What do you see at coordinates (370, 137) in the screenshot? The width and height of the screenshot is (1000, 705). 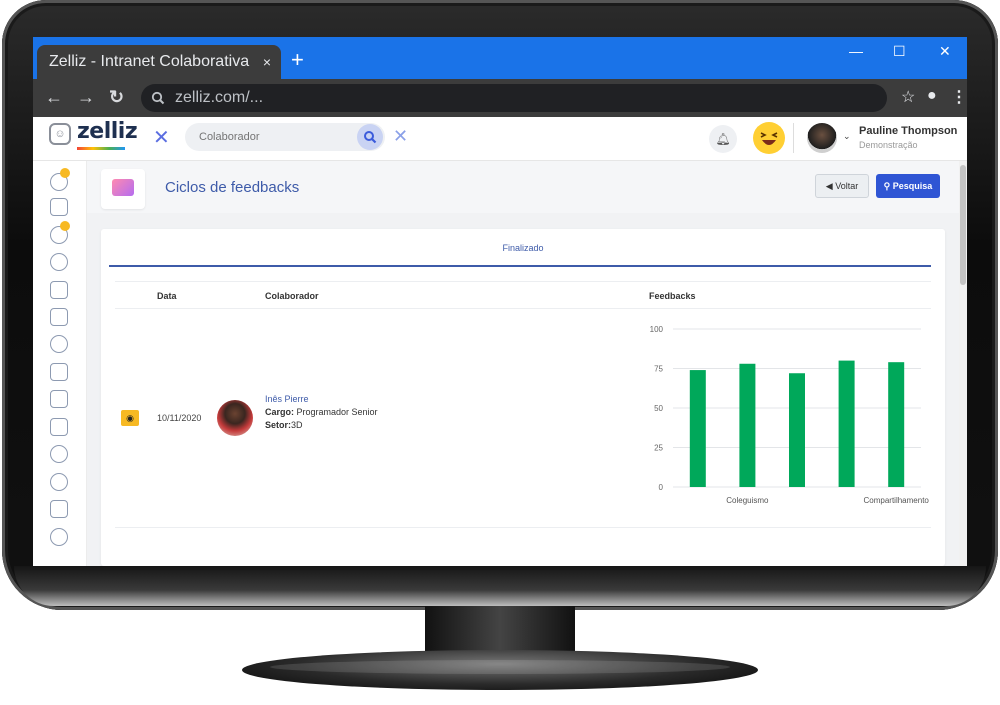 I see `search-submit-button` at bounding box center [370, 137].